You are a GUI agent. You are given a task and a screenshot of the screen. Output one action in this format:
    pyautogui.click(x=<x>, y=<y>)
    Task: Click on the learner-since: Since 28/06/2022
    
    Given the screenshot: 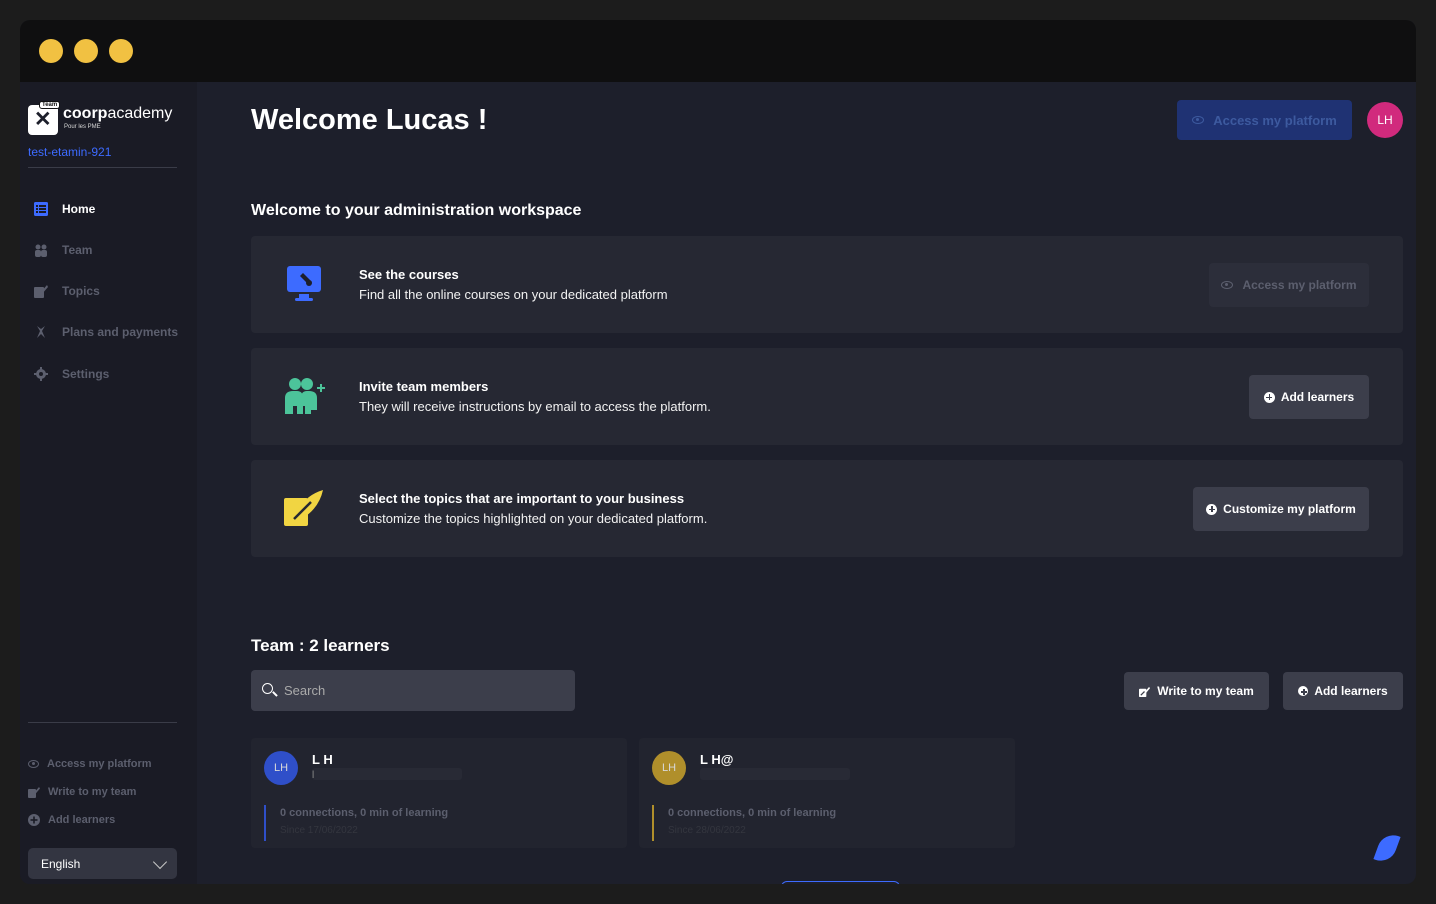 What is the action you would take?
    pyautogui.click(x=707, y=830)
    